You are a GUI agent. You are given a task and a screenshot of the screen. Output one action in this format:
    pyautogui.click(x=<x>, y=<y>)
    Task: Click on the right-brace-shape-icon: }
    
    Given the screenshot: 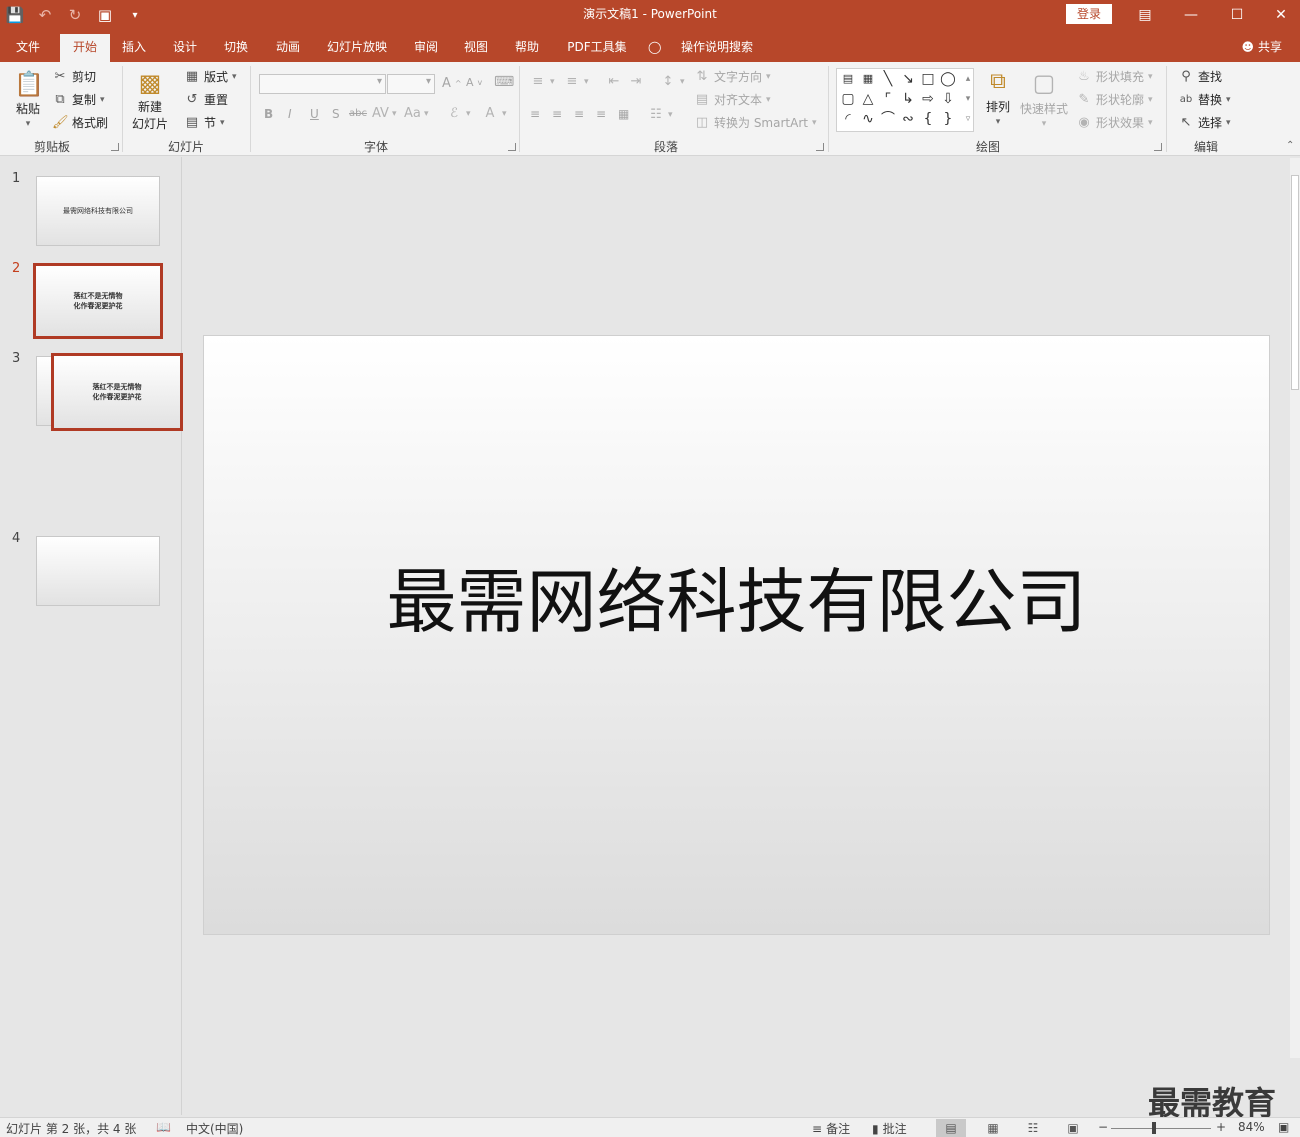 What is the action you would take?
    pyautogui.click(x=948, y=119)
    